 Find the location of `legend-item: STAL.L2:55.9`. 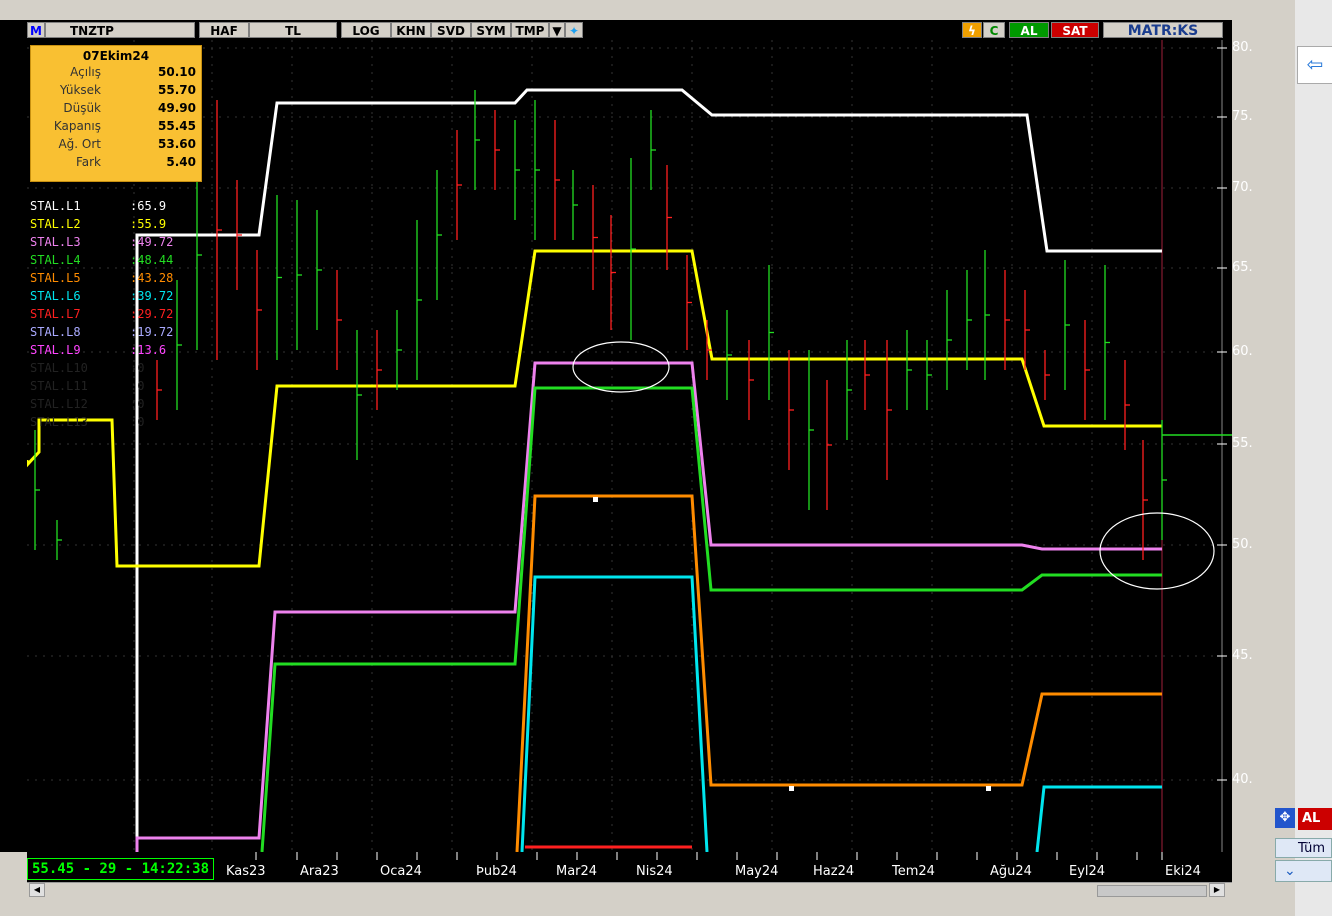

legend-item: STAL.L2:55.9 is located at coordinates (101, 224).